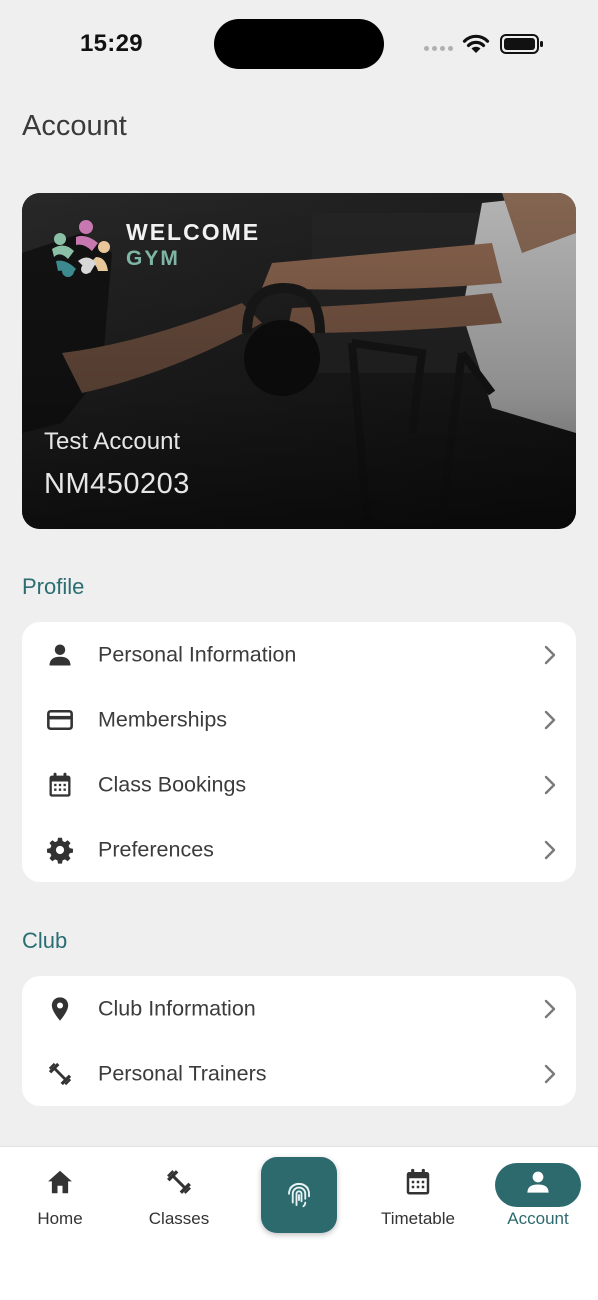 The image size is (598, 1300). What do you see at coordinates (60, 850) in the screenshot?
I see `gear-icon` at bounding box center [60, 850].